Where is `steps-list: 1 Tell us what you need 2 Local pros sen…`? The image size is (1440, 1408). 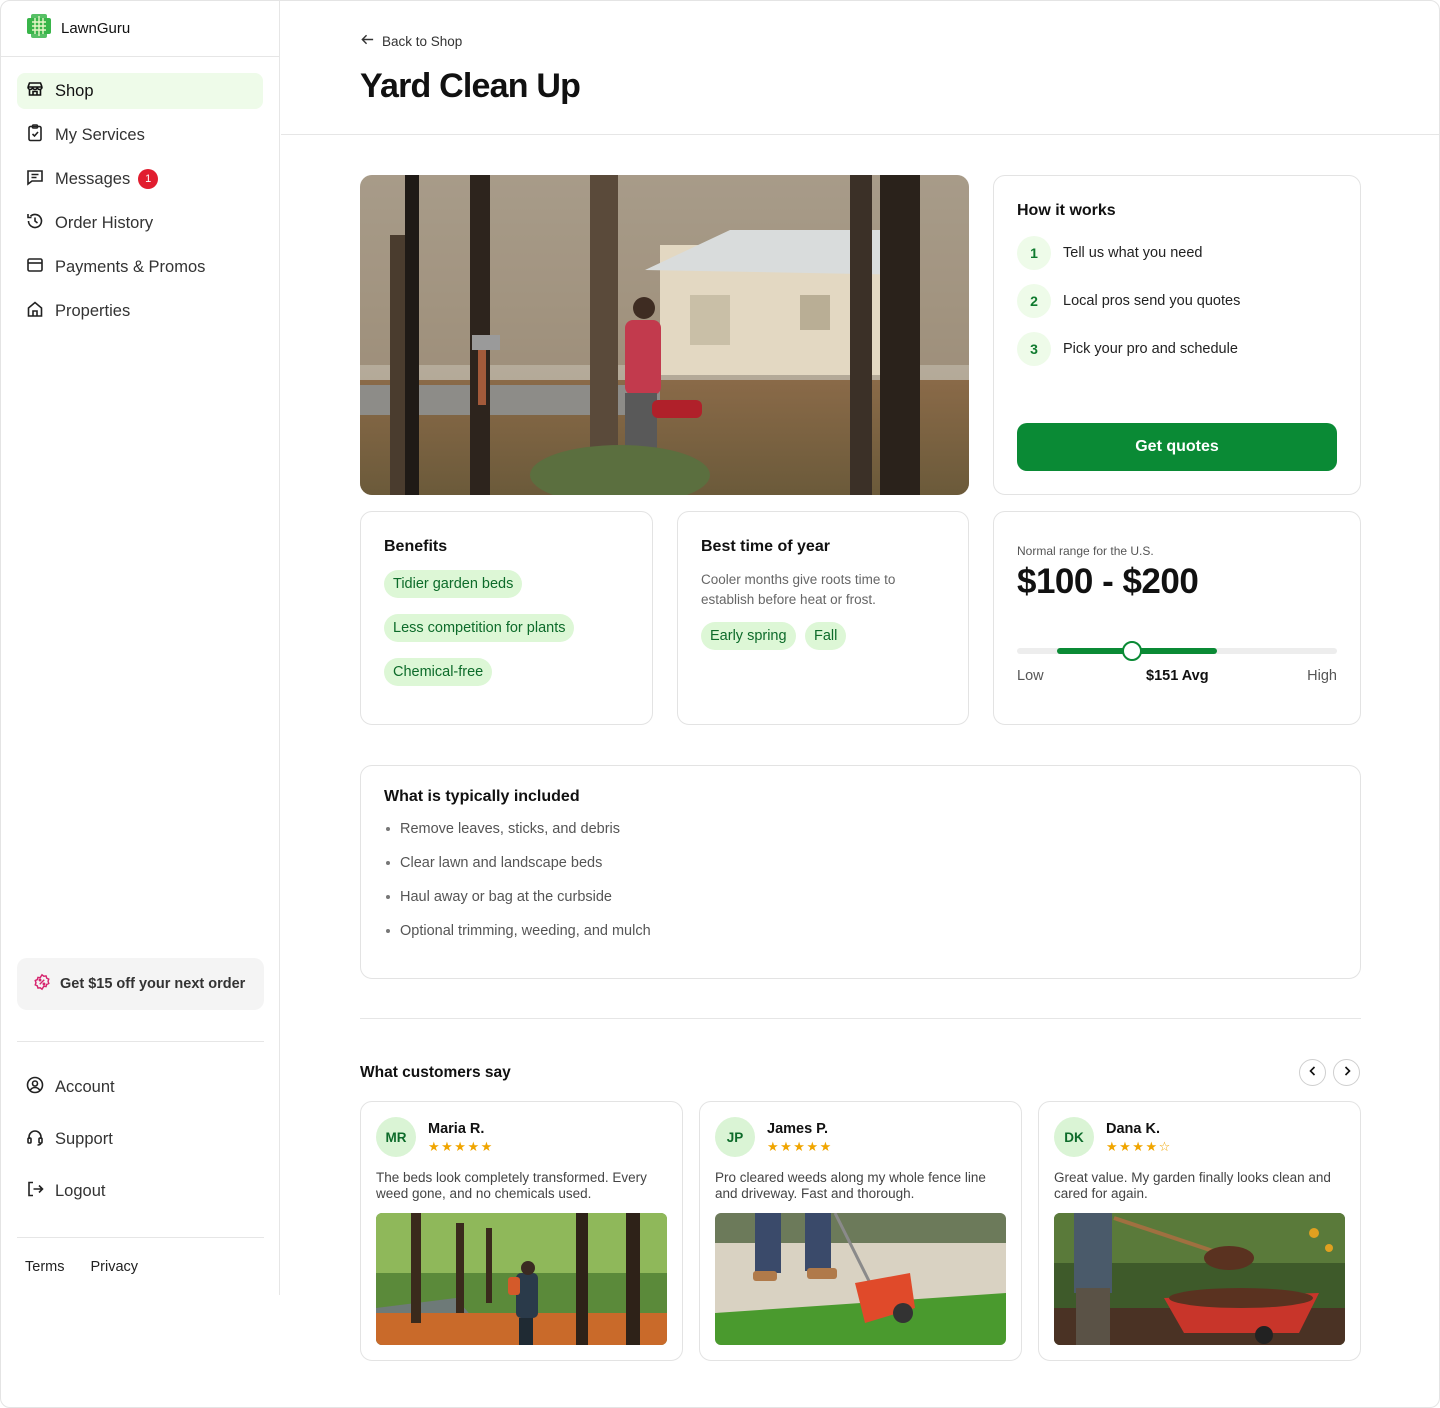
steps-list: 1 Tell us what you need 2 Local pros sen… is located at coordinates (1128, 308).